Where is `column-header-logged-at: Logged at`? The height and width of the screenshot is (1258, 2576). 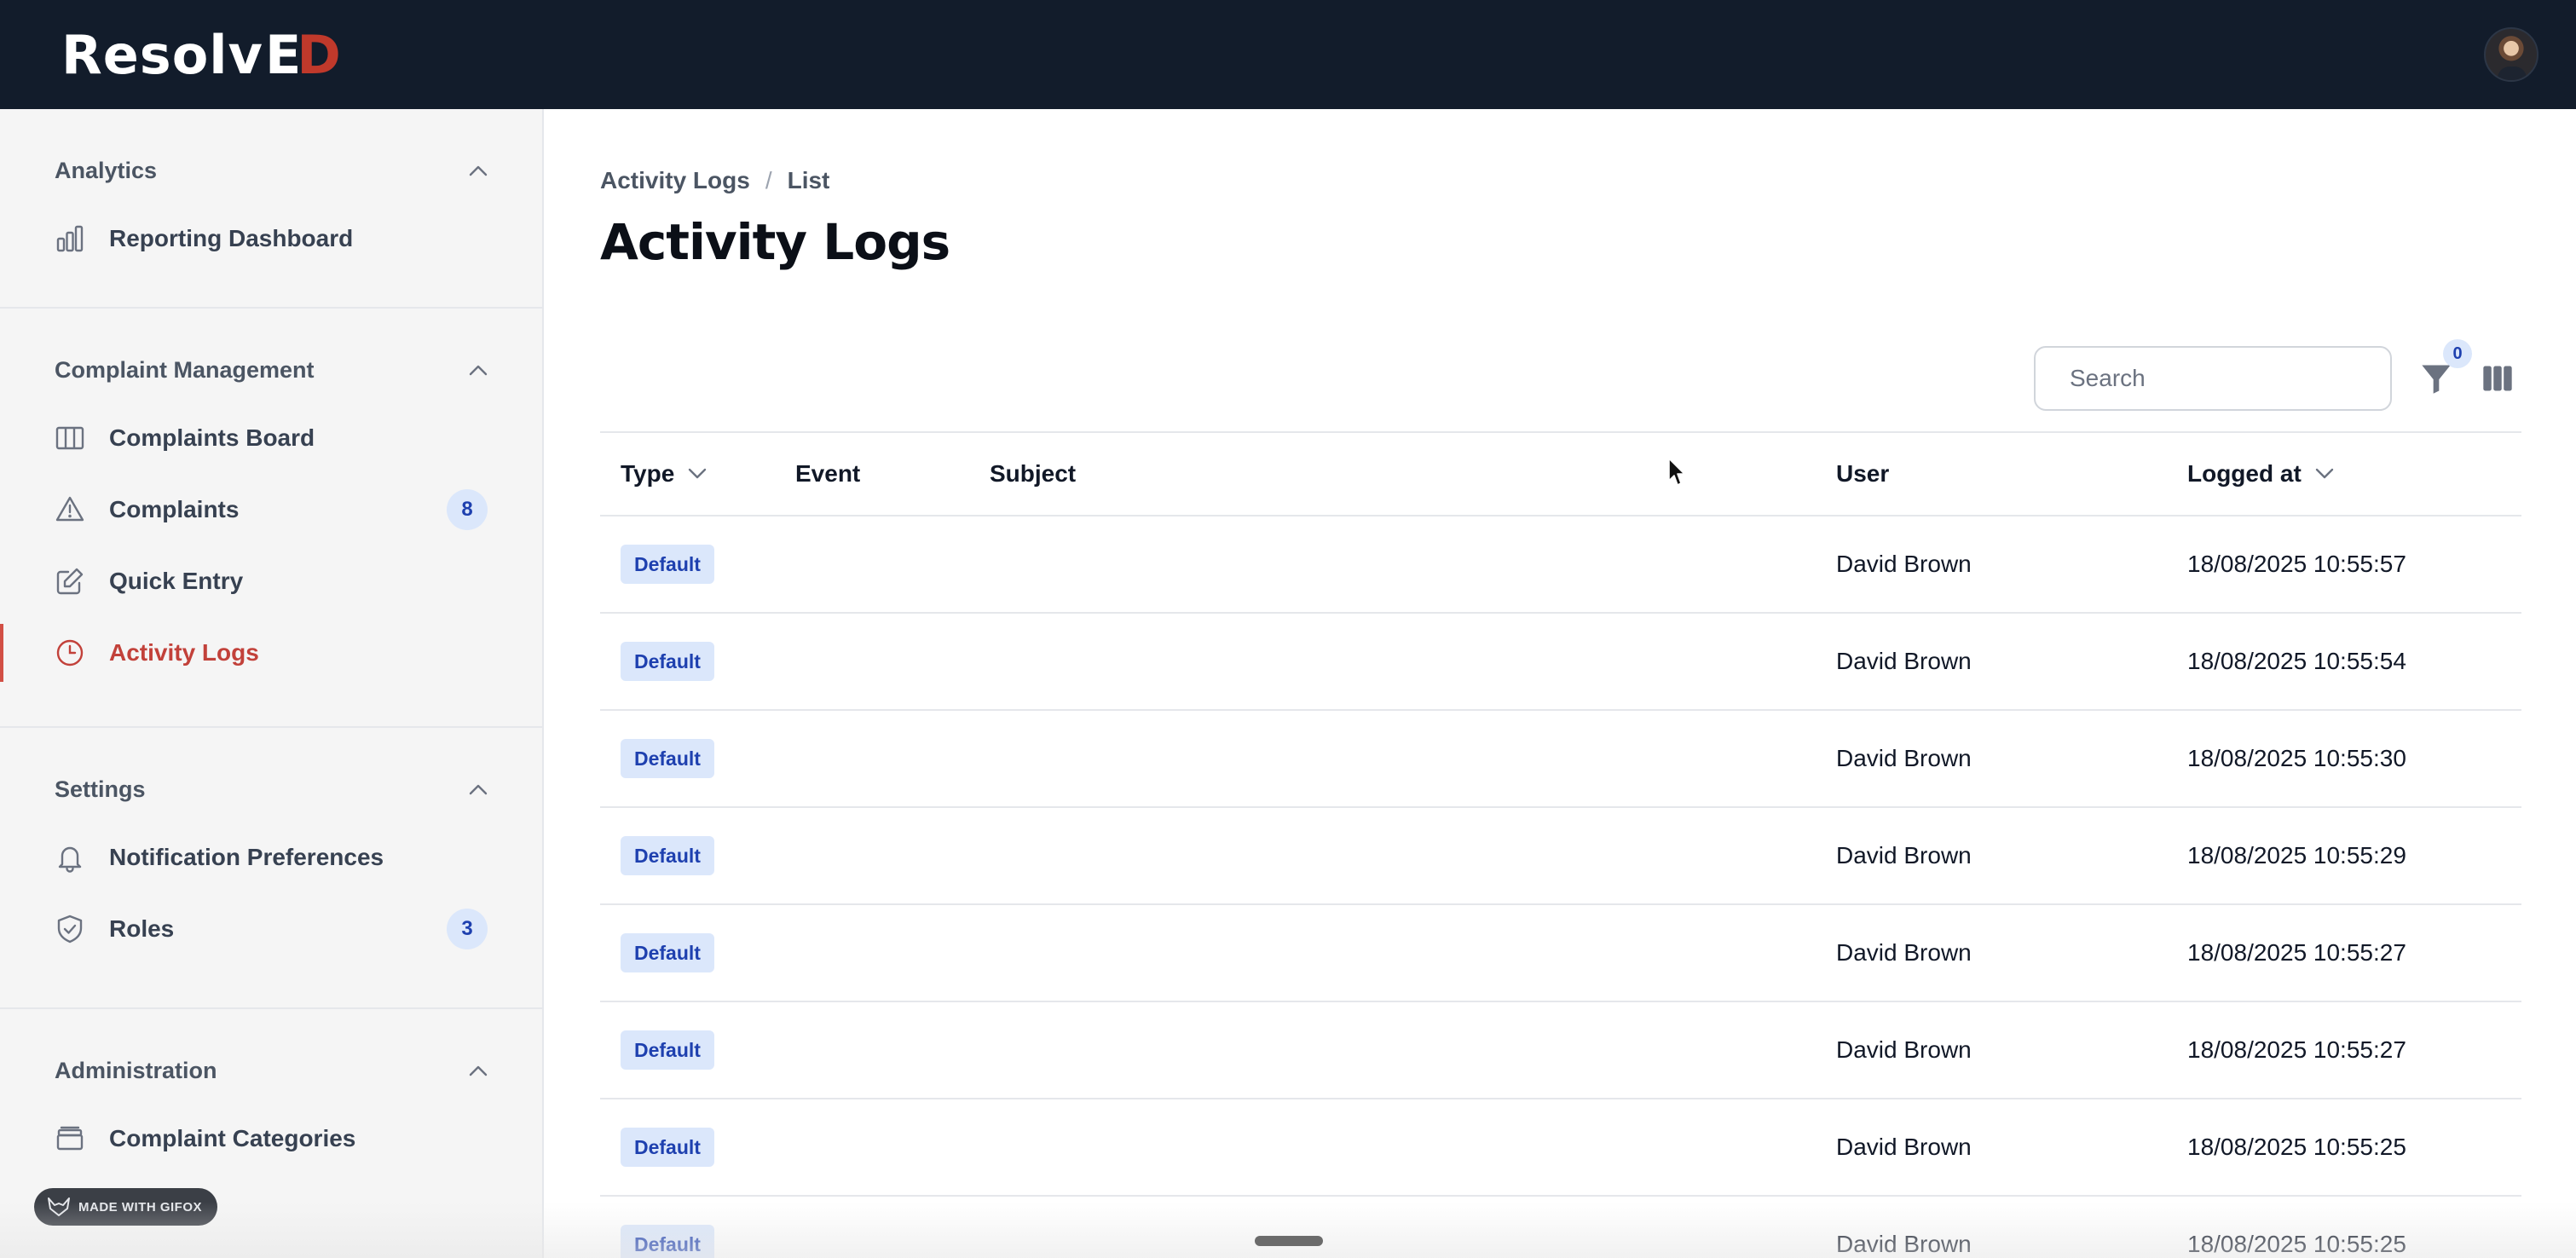
column-header-logged-at: Logged at is located at coordinates (2344, 474).